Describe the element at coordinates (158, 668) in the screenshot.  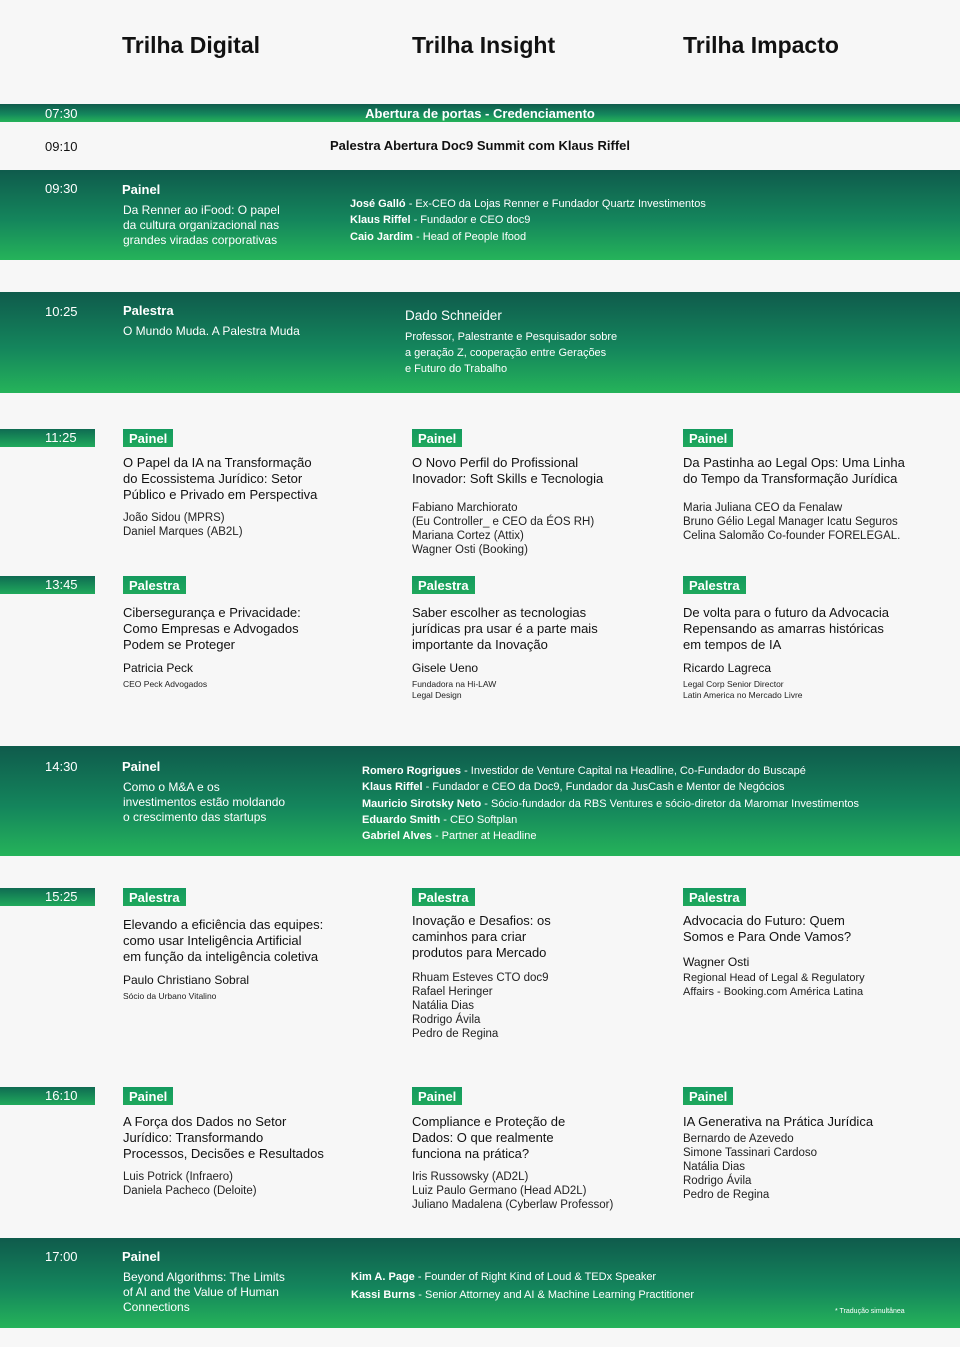
I see `session-speaker: Patricia Peck` at that location.